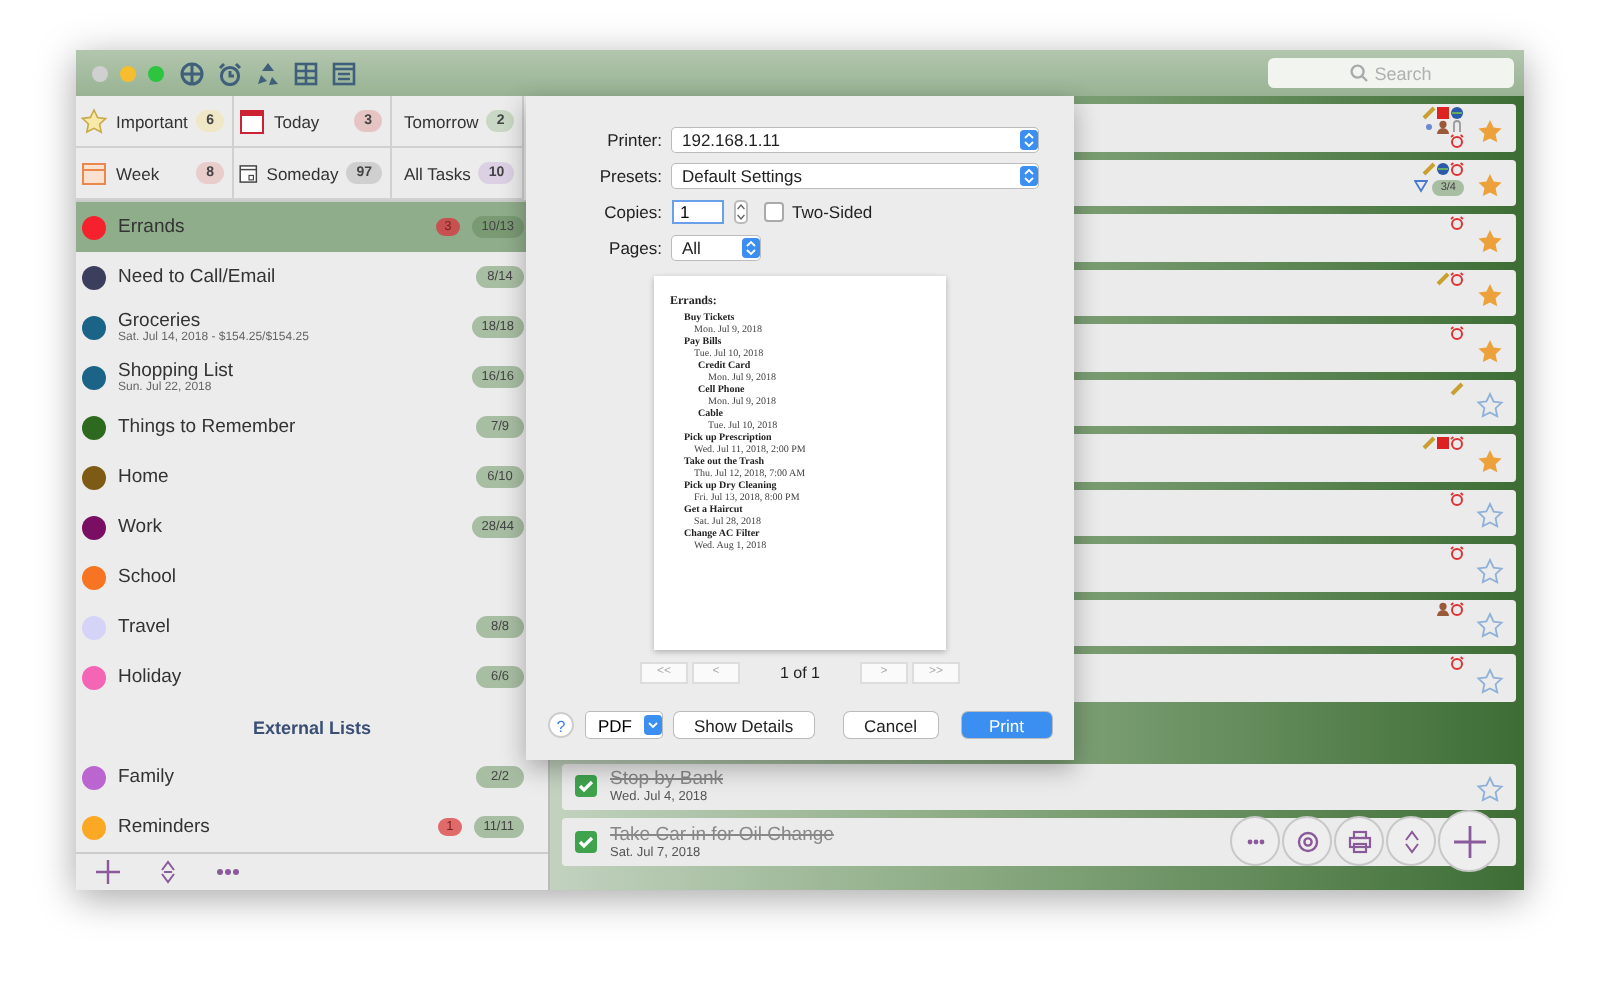  I want to click on list-name: Reminders, so click(165, 827).